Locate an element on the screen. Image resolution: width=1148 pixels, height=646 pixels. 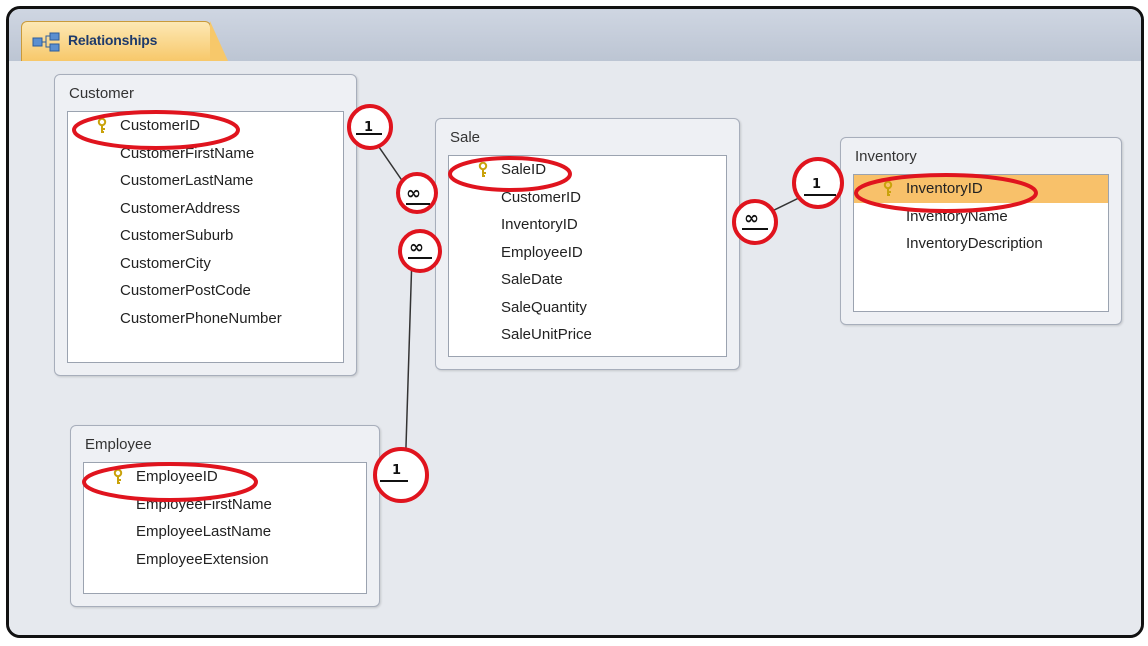
field-row: CustomerFirstName is located at coordinates (205, 154).